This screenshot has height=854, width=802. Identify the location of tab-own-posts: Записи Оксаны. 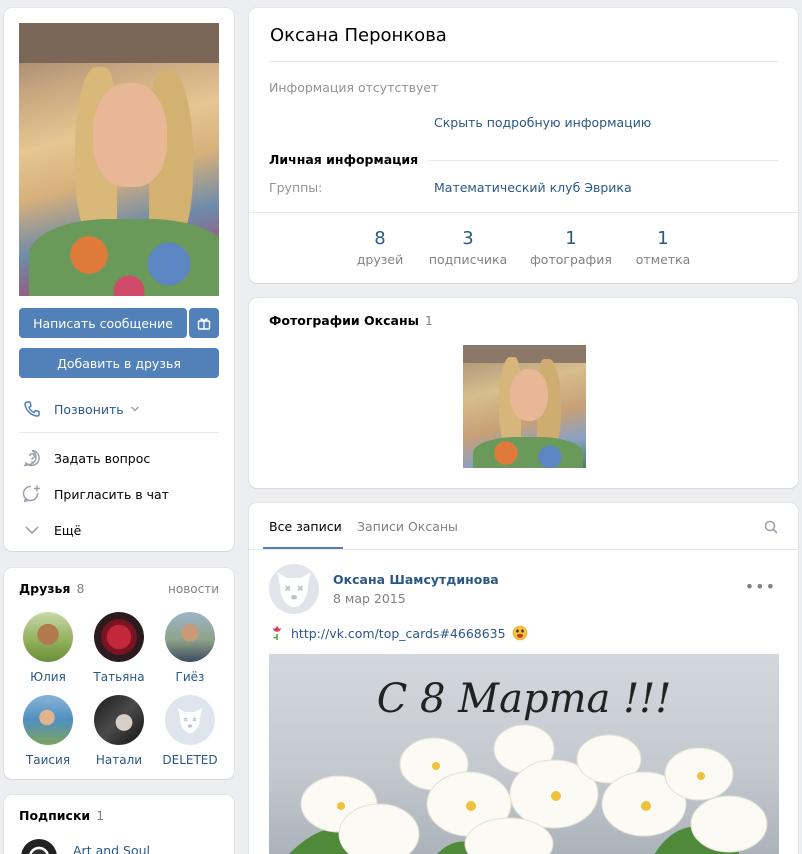
(407, 526).